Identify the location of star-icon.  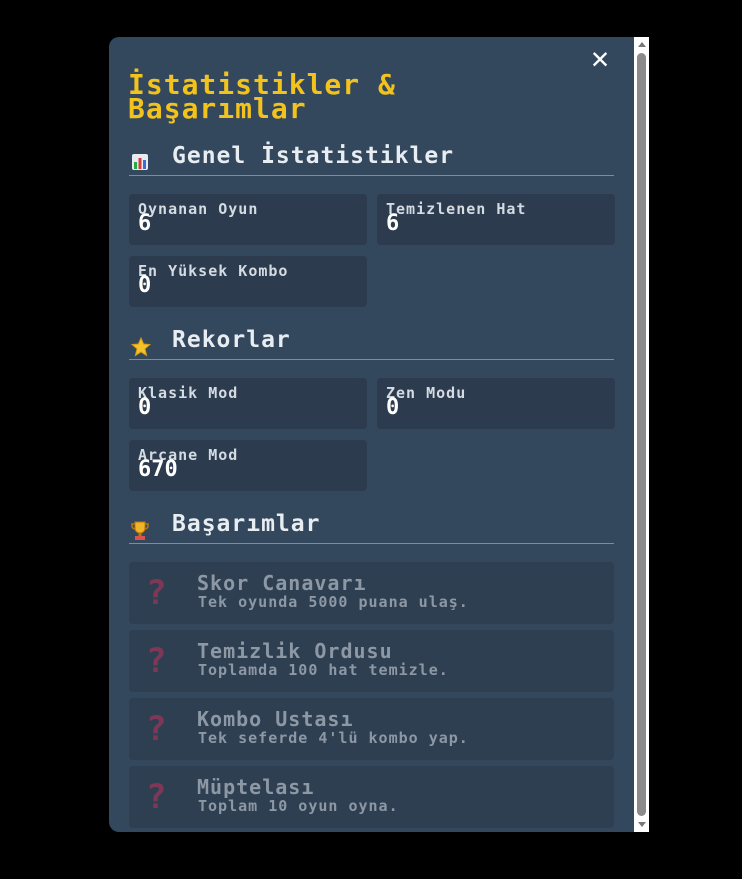
(141, 346).